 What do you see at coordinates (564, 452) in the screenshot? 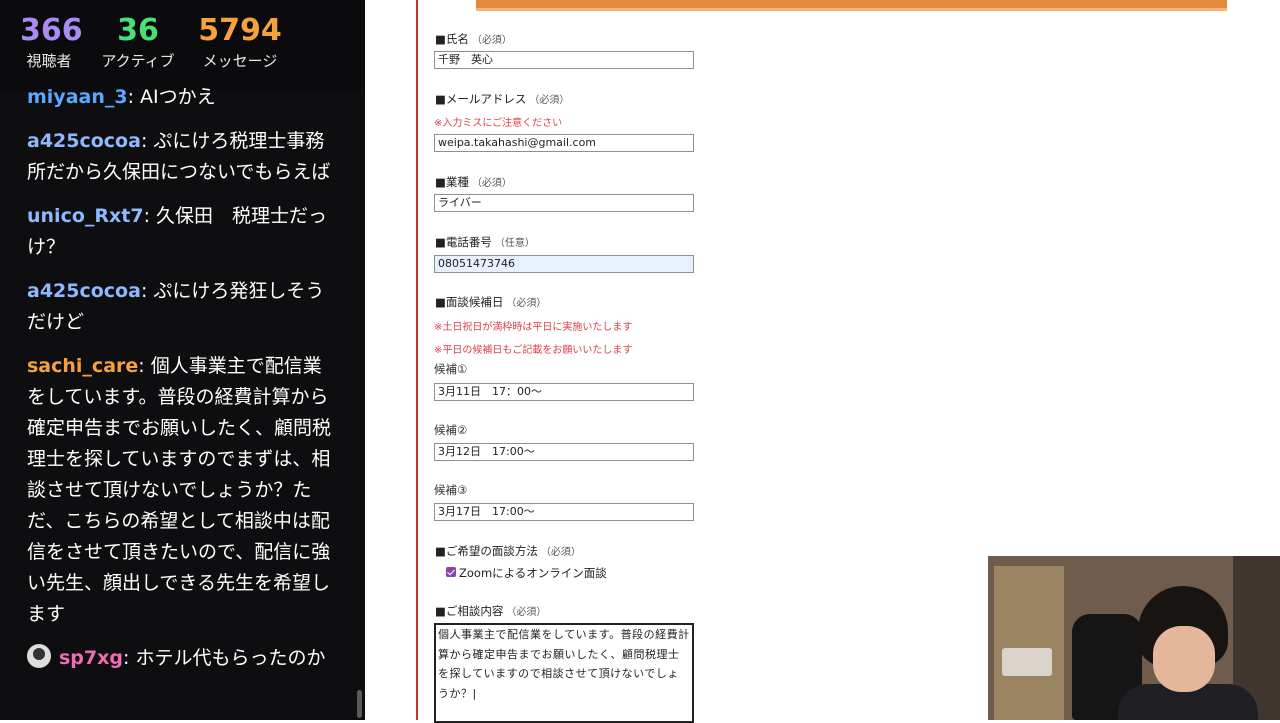
I see `candidate-2-input: 3月12日 17:00〜` at bounding box center [564, 452].